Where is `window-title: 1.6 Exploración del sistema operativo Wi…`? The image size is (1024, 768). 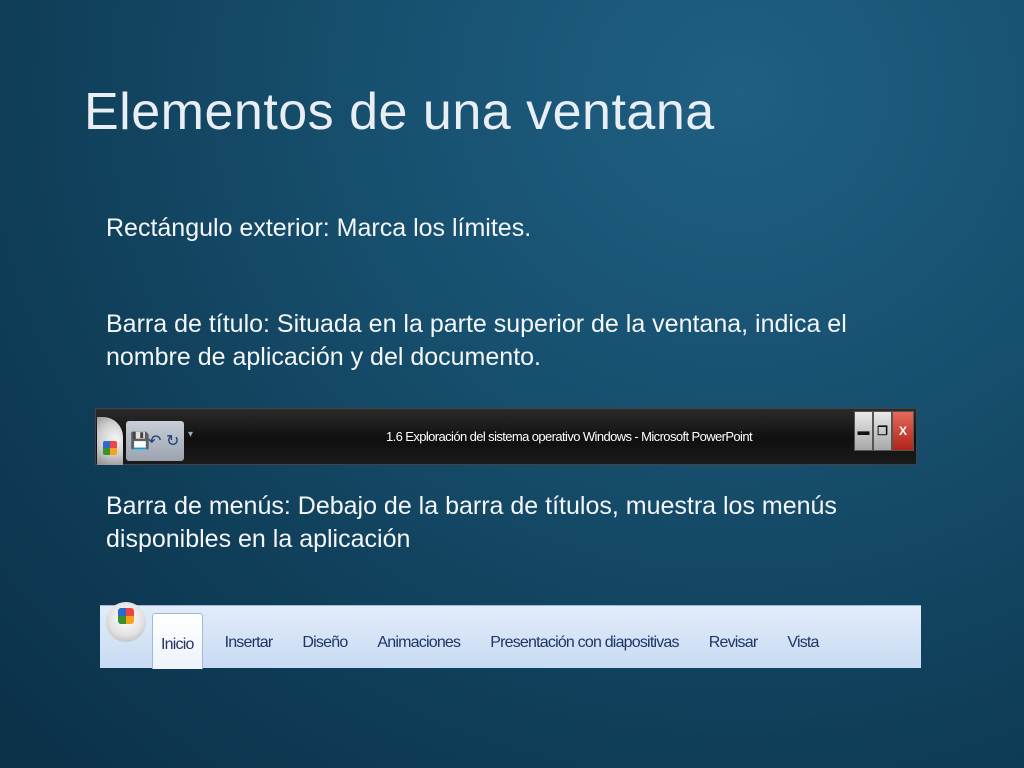
window-title: 1.6 Exploración del sistema operativo Wi… is located at coordinates (569, 436).